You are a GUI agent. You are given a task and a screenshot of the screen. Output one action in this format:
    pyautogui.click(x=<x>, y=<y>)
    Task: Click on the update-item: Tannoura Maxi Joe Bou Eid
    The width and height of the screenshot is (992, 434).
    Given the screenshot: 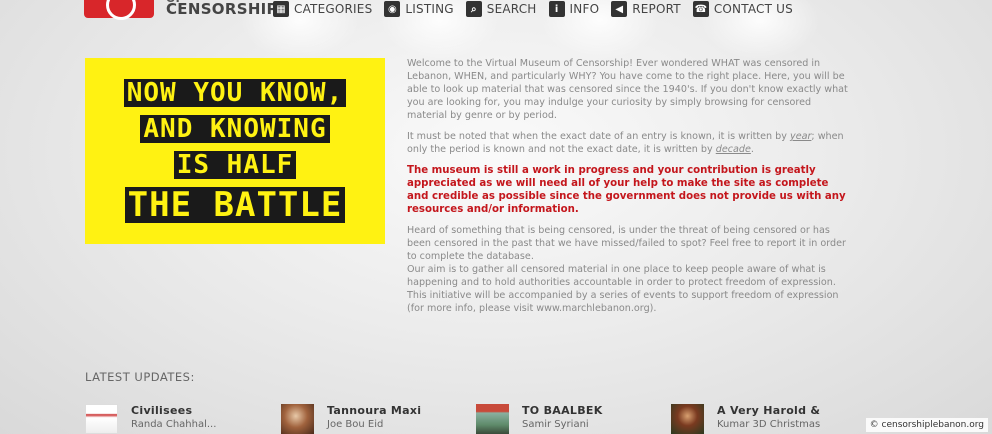 What is the action you would take?
    pyautogui.click(x=351, y=419)
    